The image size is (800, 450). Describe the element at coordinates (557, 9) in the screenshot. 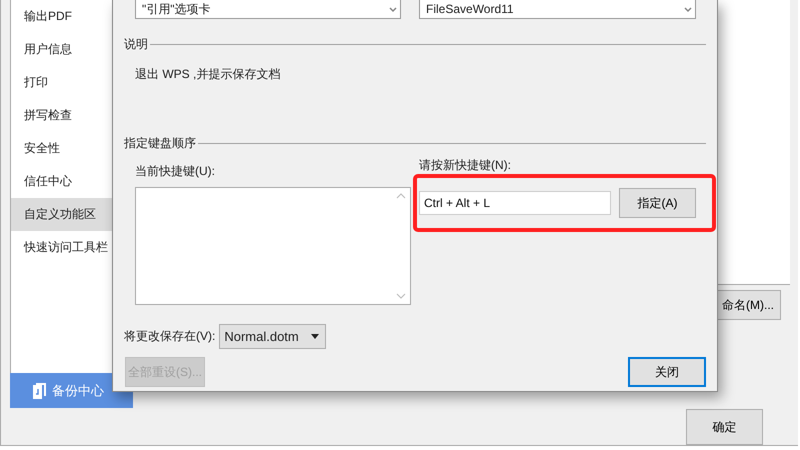

I see `commands-list: FileSaveWord11` at that location.